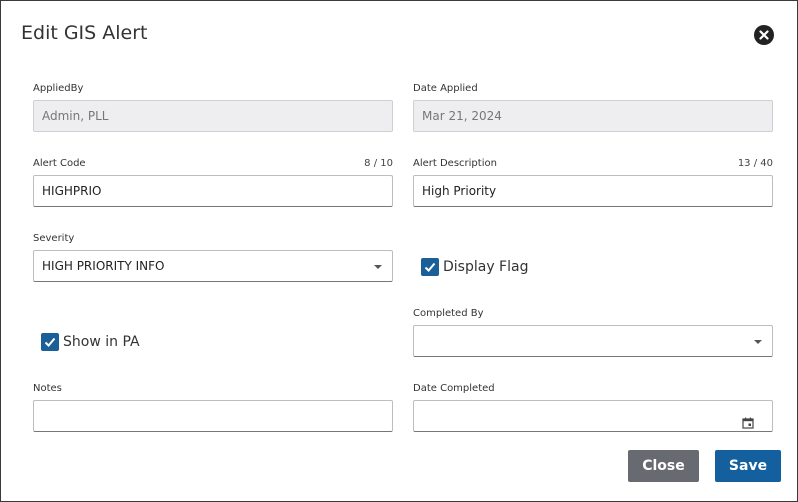 This screenshot has width=798, height=502. I want to click on alert-description-label: Alert Description, so click(455, 163).